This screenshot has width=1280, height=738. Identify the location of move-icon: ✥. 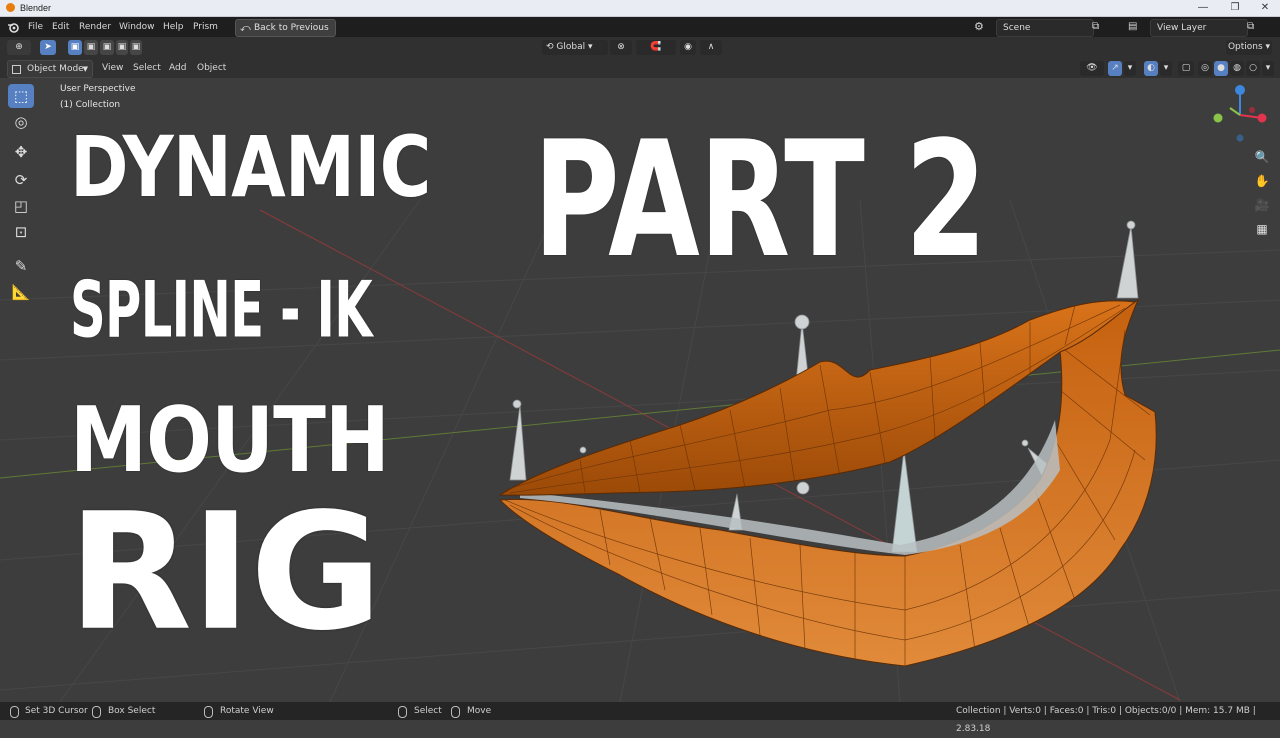
(21, 152).